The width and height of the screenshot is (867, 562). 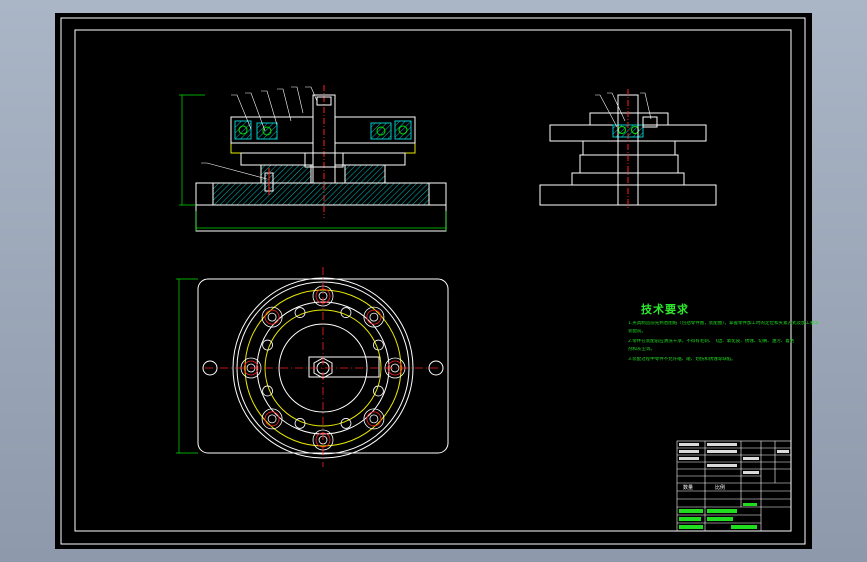 What do you see at coordinates (637, 331) in the screenshot?
I see `tech-note-line: 装配前。` at bounding box center [637, 331].